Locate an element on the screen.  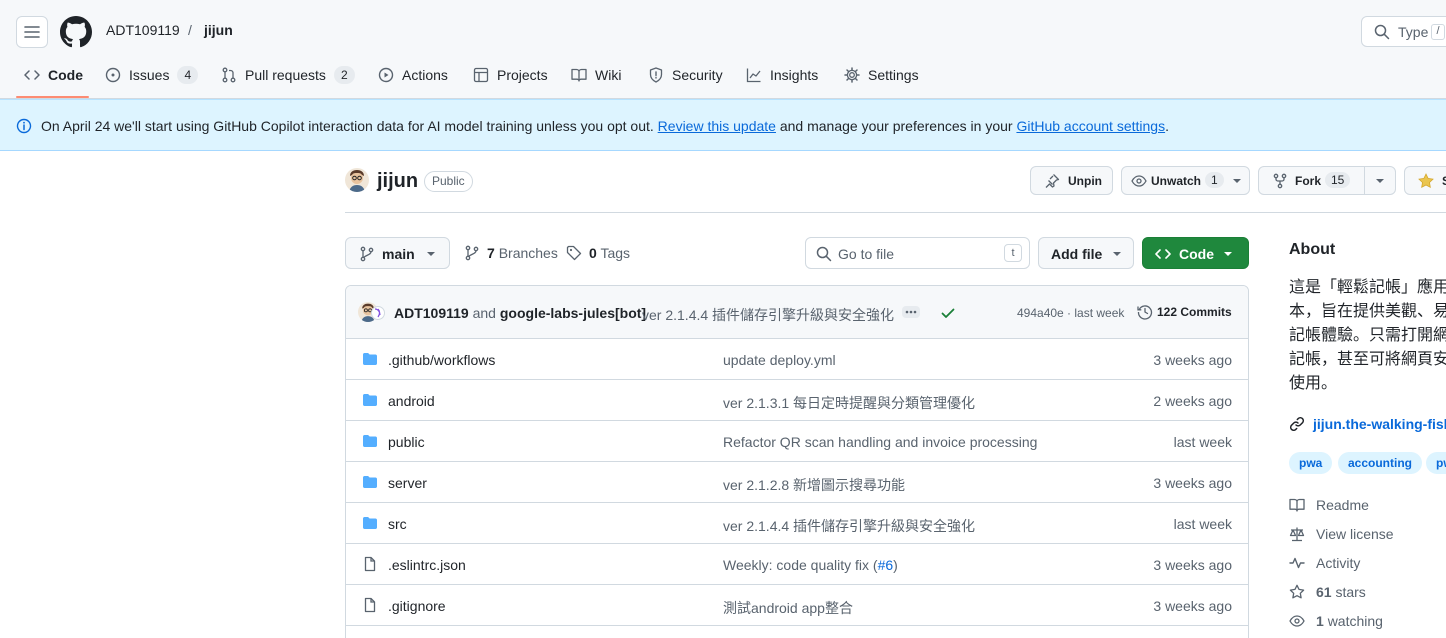
file-commit-date: 3 weeks ago is located at coordinates (1192, 565).